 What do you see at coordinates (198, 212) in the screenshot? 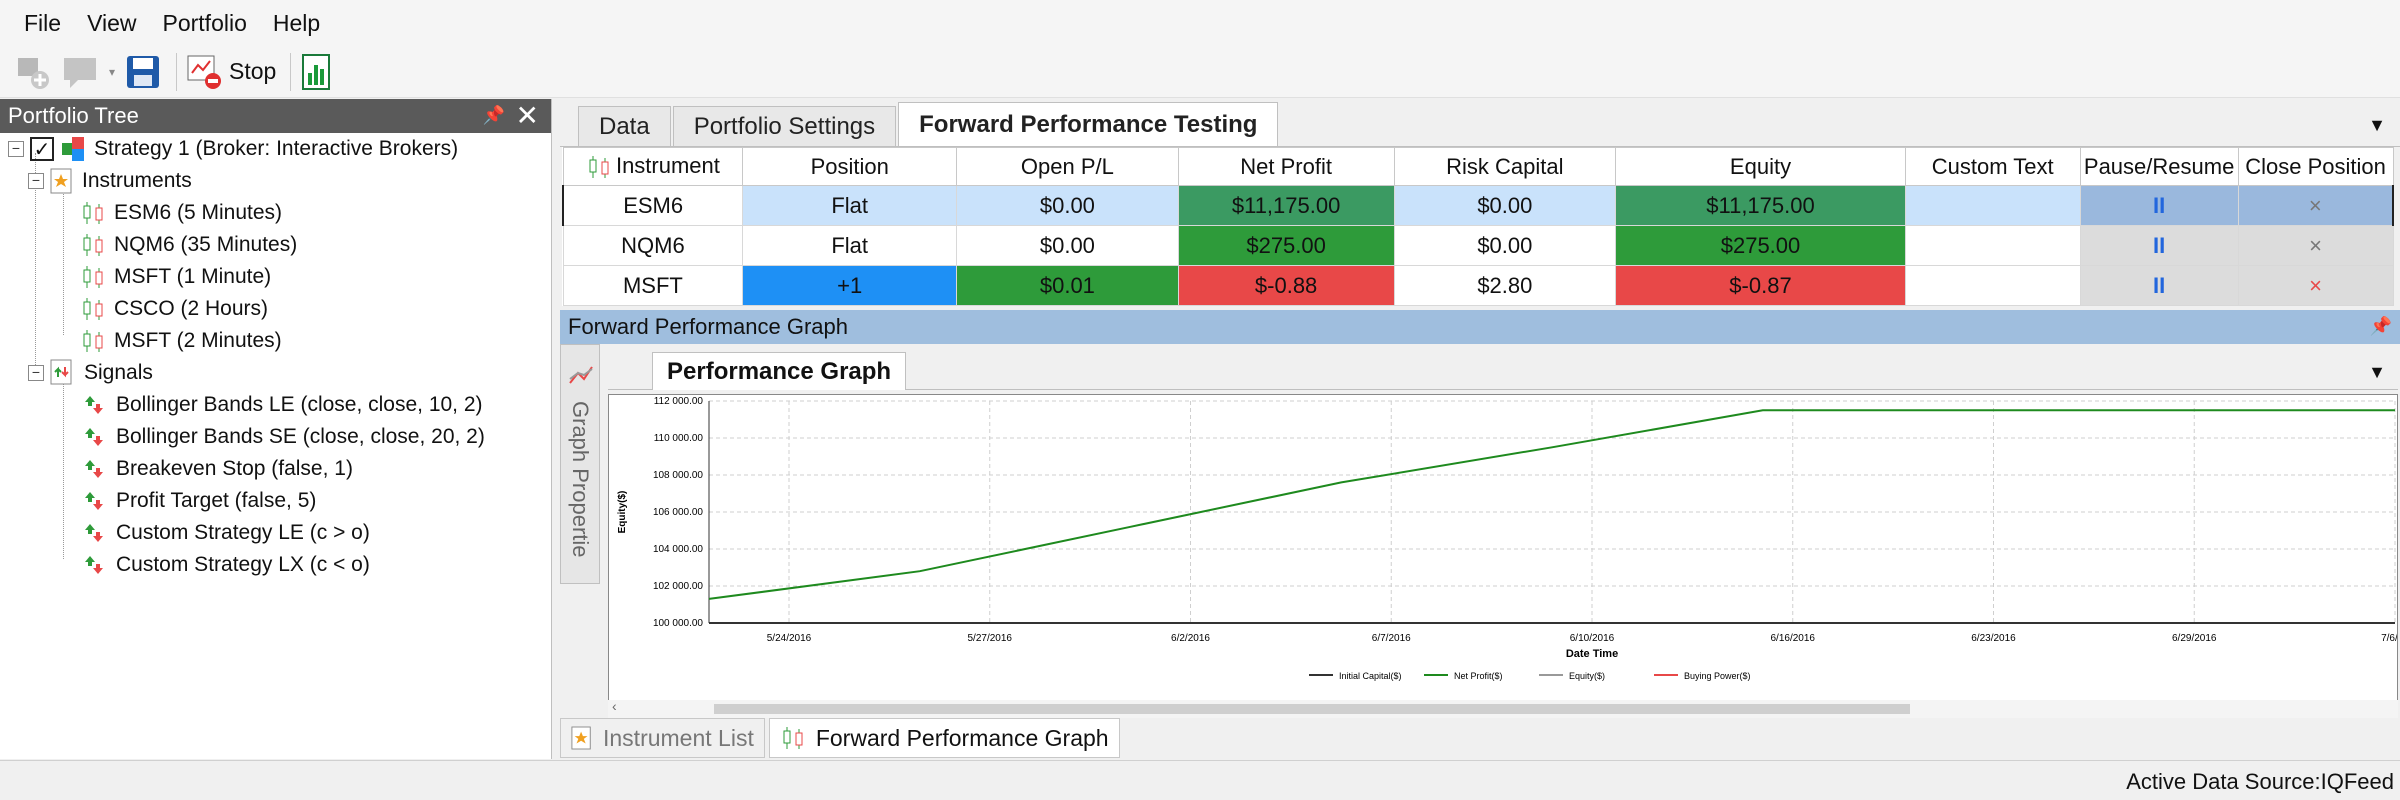
I see `instrument-label: ESM6 (5 Minutes)` at bounding box center [198, 212].